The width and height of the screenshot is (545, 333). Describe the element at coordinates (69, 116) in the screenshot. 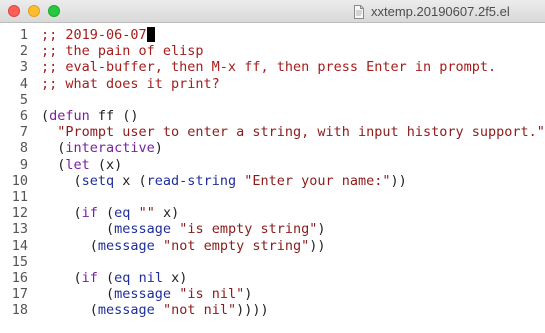

I see `code-token-kw: defun` at that location.